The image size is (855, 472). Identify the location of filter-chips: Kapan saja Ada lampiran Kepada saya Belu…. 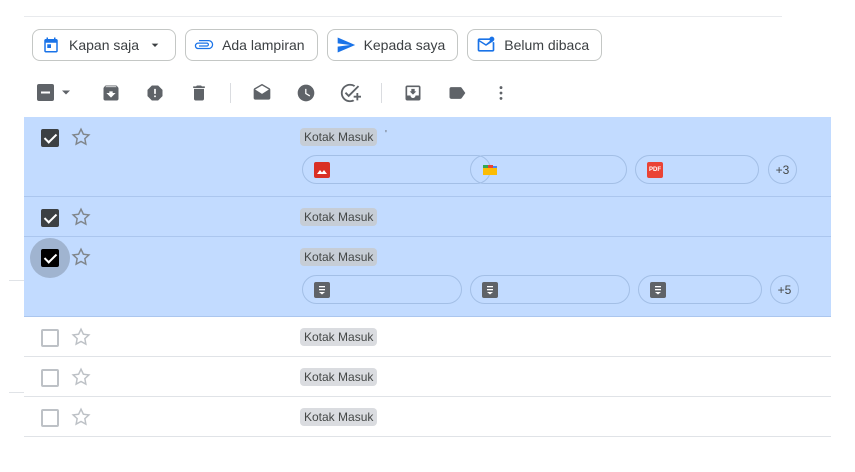
(317, 45).